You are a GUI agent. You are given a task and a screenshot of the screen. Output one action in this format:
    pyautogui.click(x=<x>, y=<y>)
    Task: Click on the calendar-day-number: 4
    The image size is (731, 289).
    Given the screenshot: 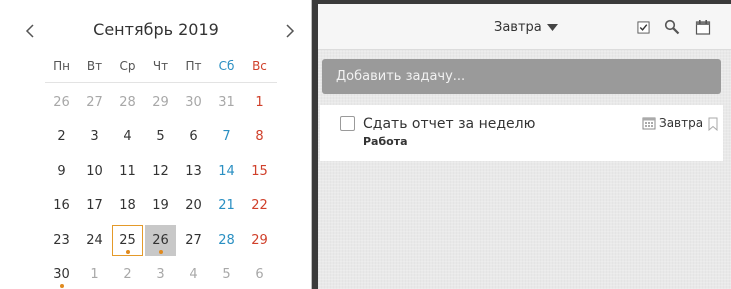 What is the action you would take?
    pyautogui.click(x=193, y=275)
    